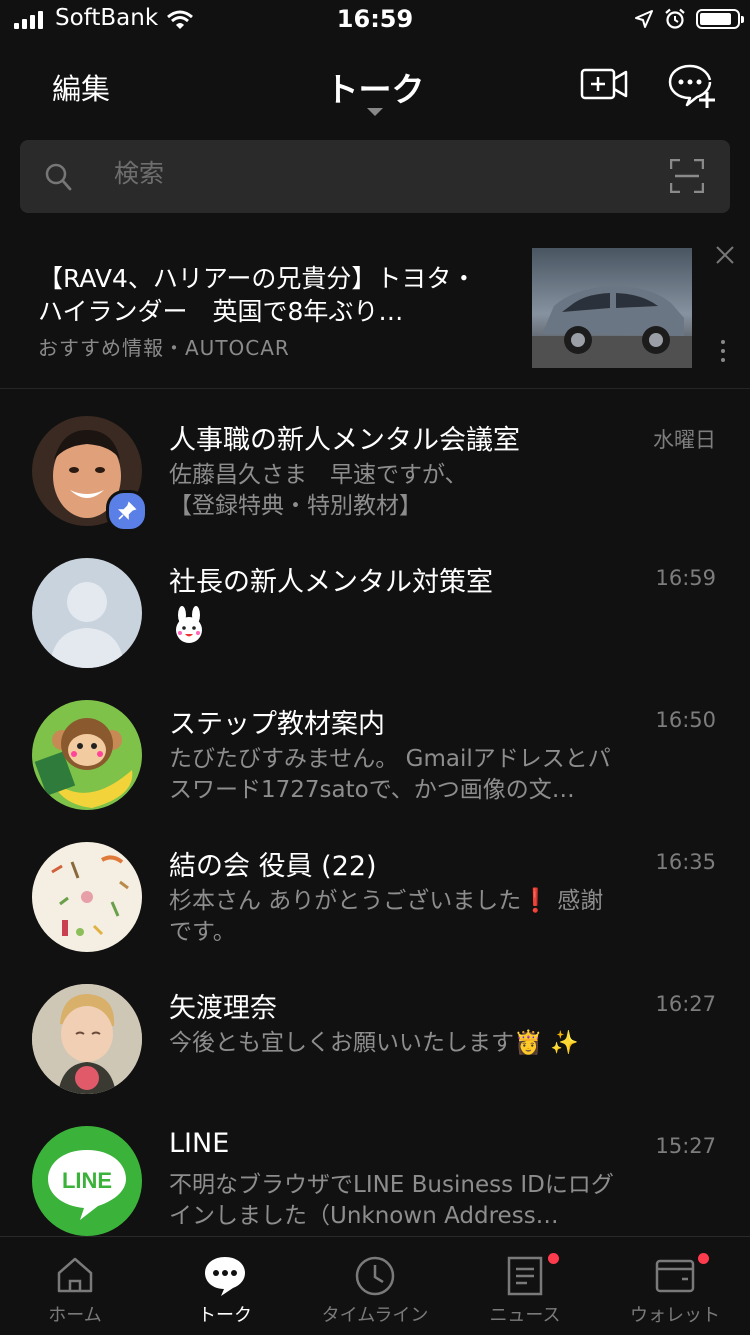 The image size is (750, 1335). I want to click on line-logo-icon: LINE, so click(87, 1181).